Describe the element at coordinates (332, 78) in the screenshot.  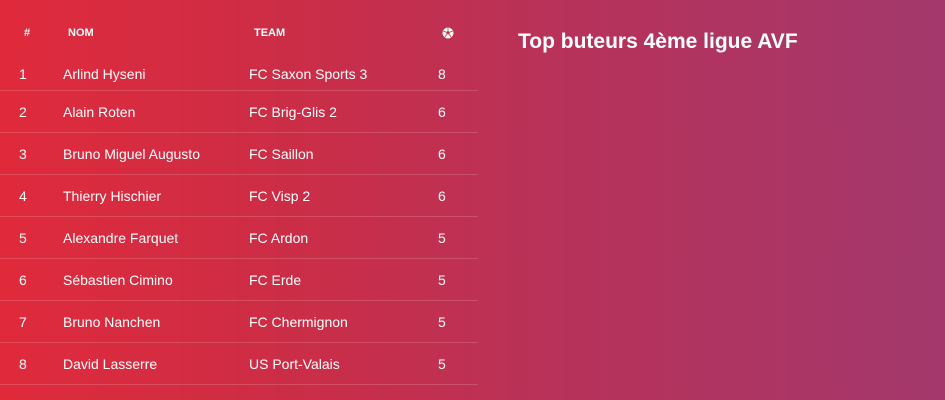
I see `team-cell: FC Saxon Sports 3` at that location.